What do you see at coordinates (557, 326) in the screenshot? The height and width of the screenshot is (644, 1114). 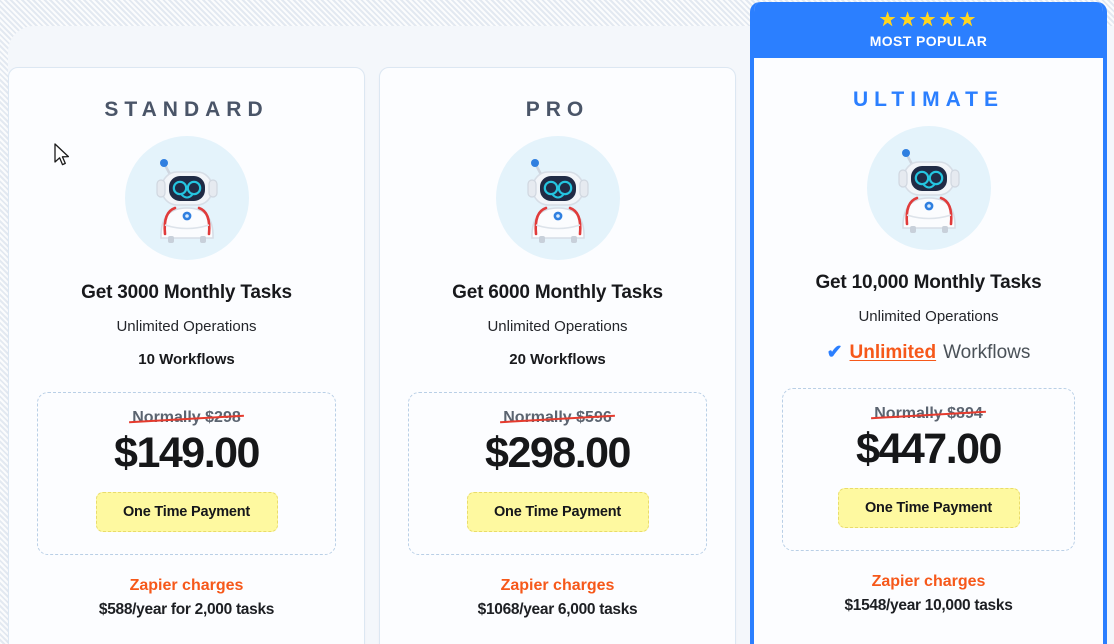 I see `feature-operations-pro: Unlimited Operations` at bounding box center [557, 326].